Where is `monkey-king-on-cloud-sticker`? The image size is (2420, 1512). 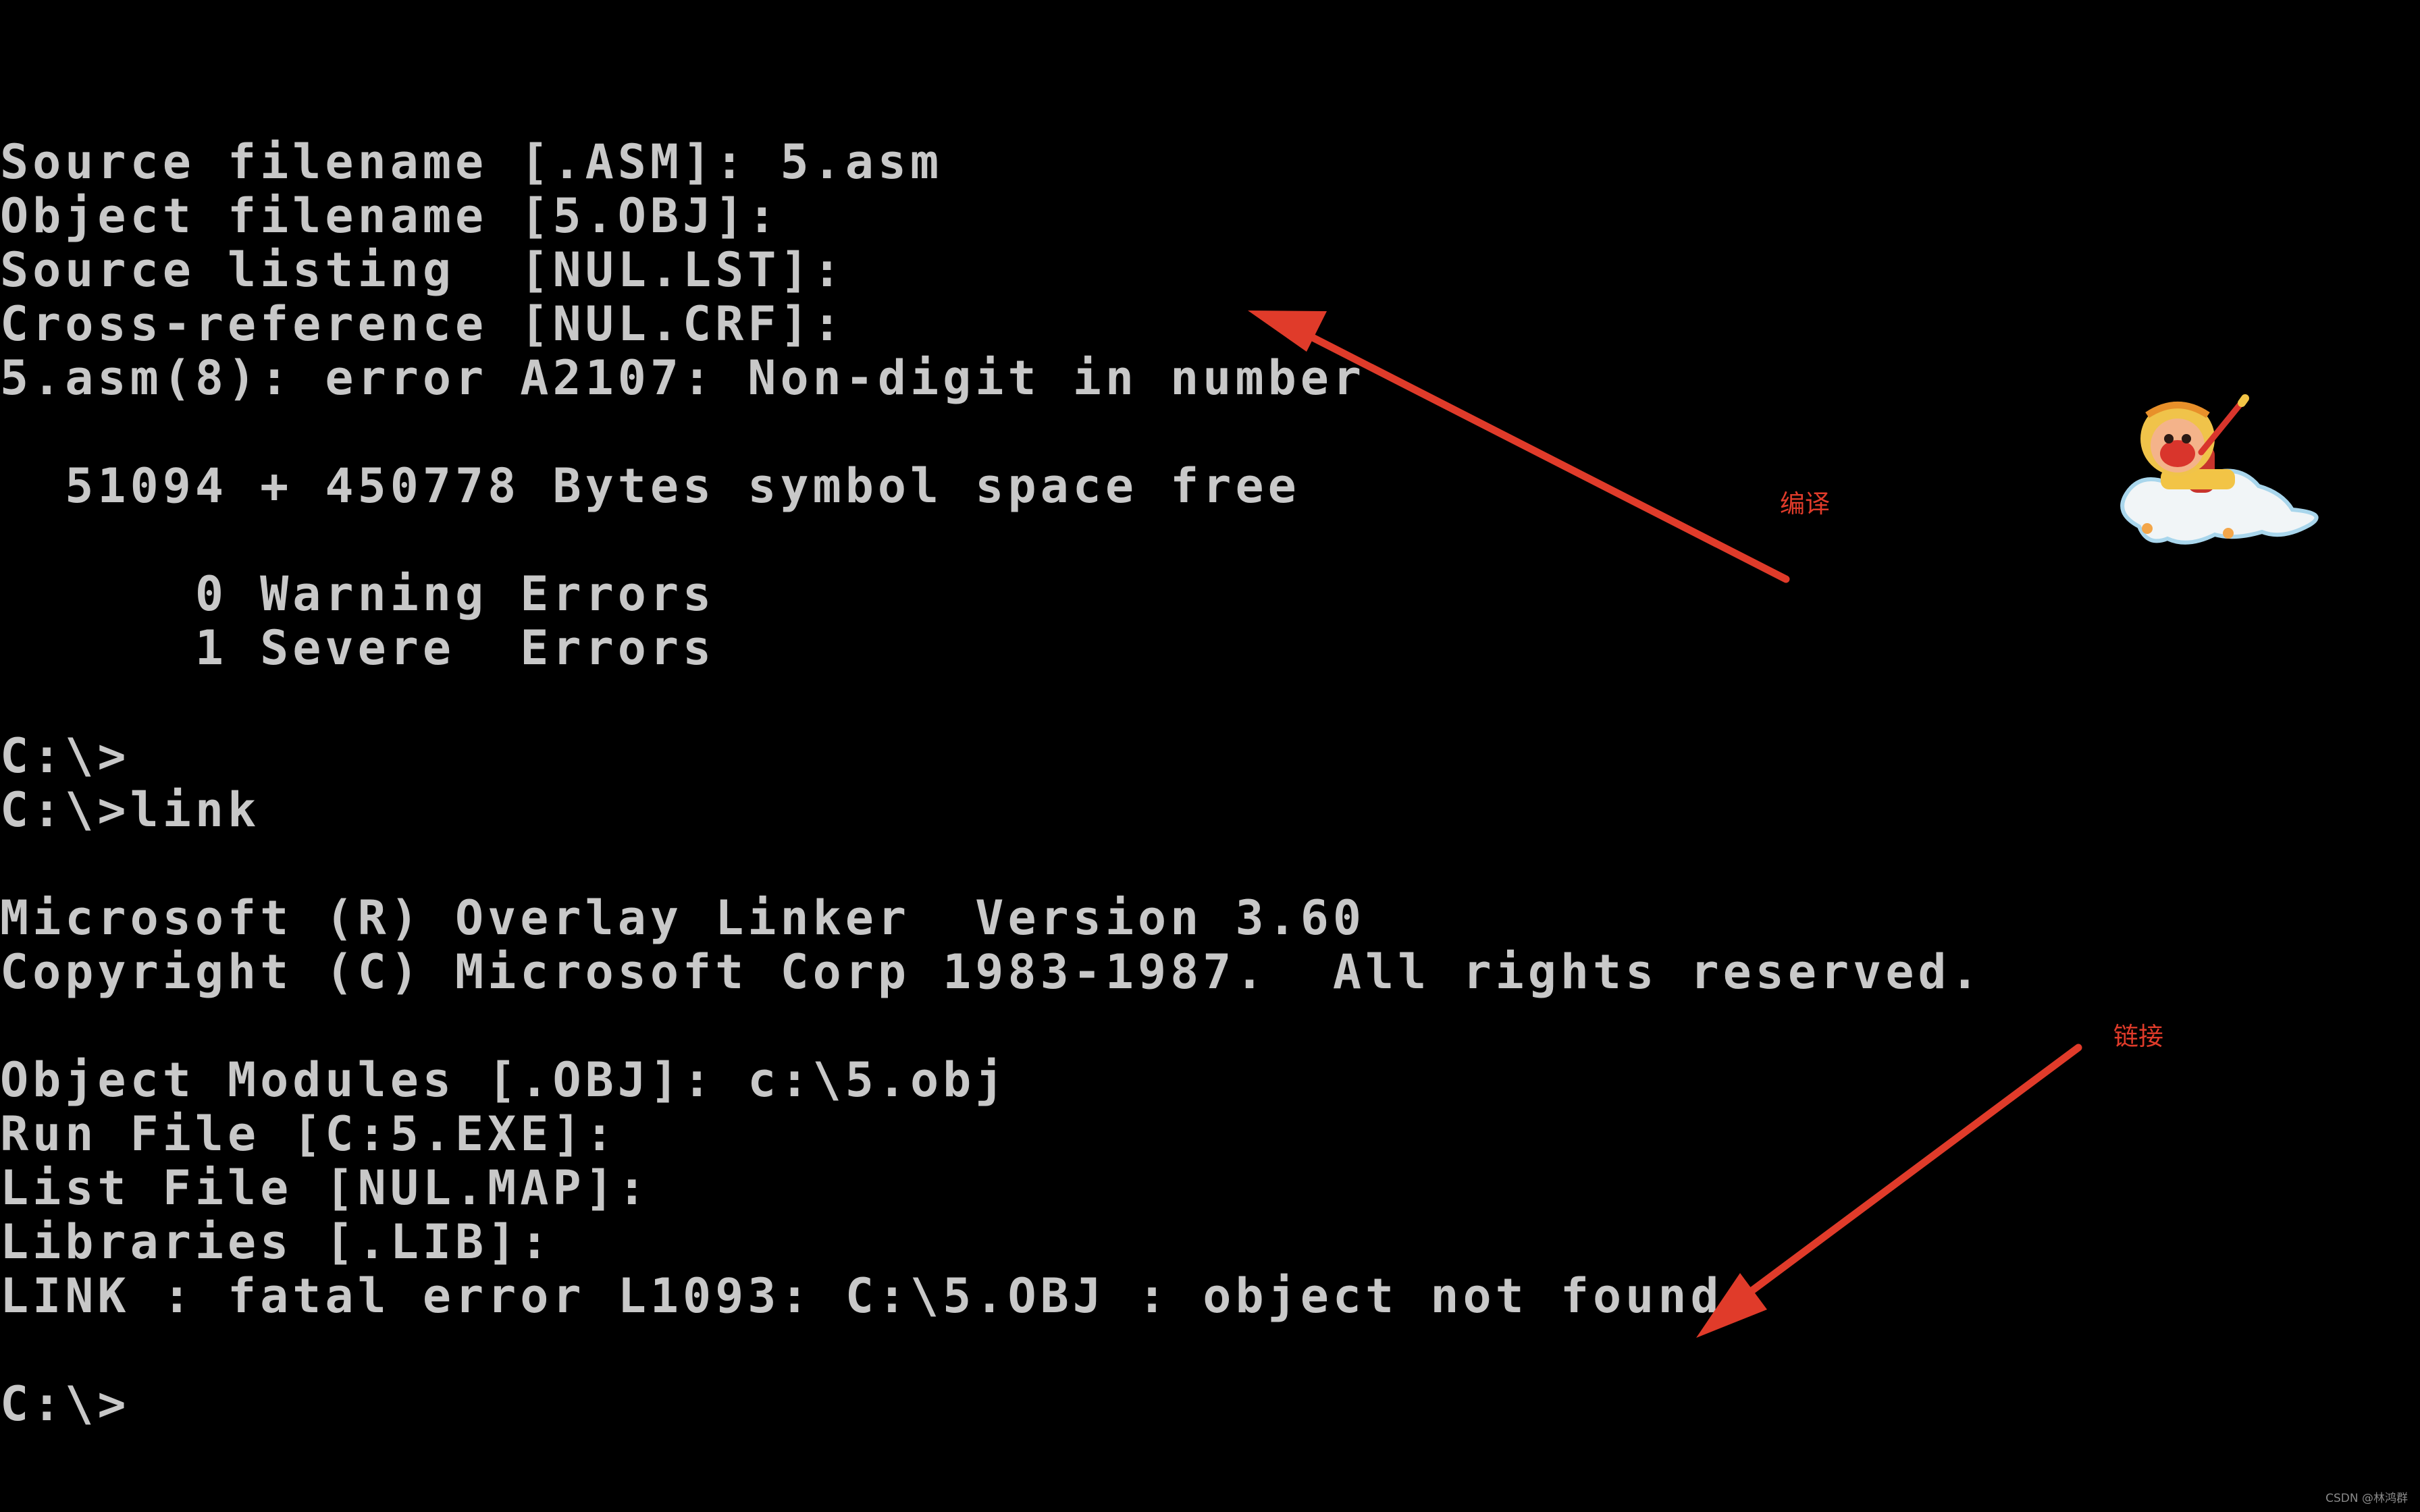 monkey-king-on-cloud-sticker is located at coordinates (2219, 469).